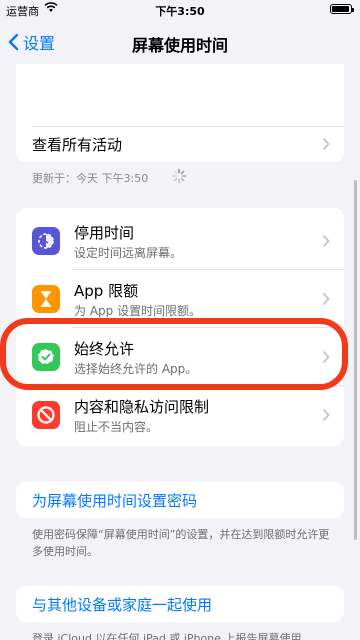 Image resolution: width=360 pixels, height=640 pixels. I want to click on item-subtitle: 为 App 设置时间限额。, so click(138, 311).